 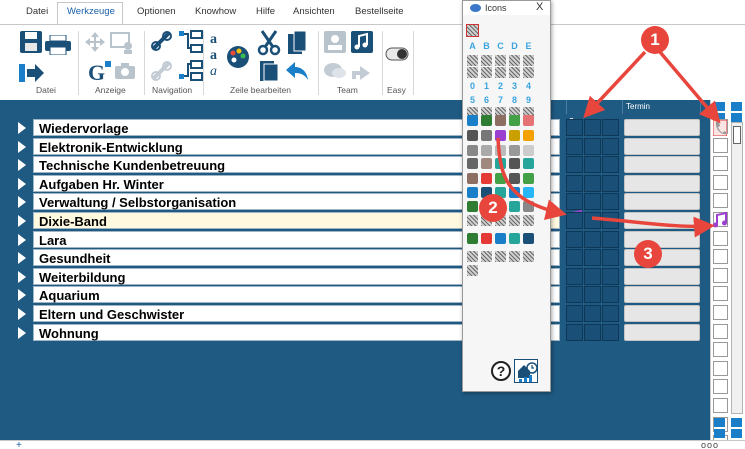 What do you see at coordinates (122, 42) in the screenshot?
I see `screen-user-icon` at bounding box center [122, 42].